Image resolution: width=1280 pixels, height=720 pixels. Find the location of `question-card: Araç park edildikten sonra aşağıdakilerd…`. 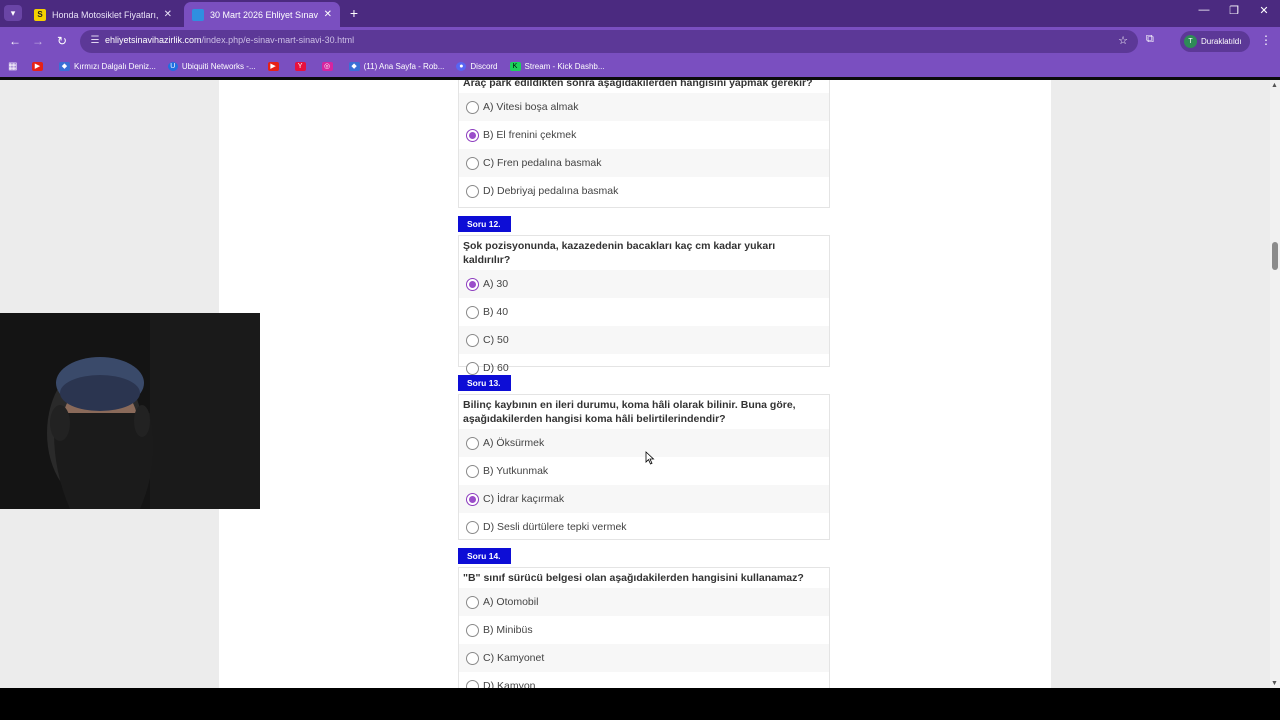

question-card: Araç park edildikten sonra aşağıdakilerd… is located at coordinates (644, 144).